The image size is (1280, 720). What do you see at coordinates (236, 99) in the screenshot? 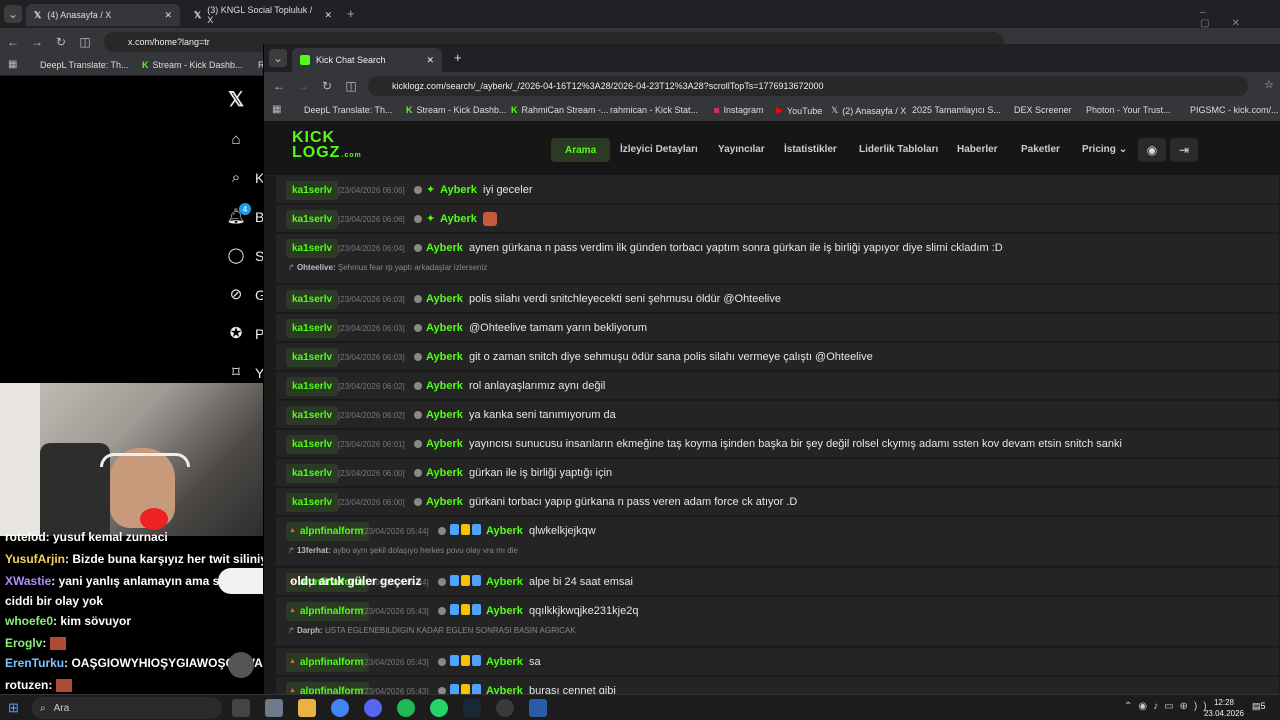
I see `x-logo-icon: 𝕏` at bounding box center [236, 99].